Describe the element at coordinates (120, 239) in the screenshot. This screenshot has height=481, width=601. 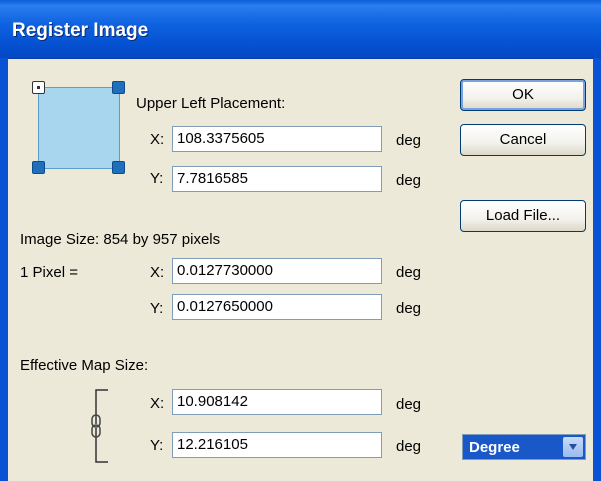
I see `image-size-text: Image Size: 854 by 957 pixels` at that location.